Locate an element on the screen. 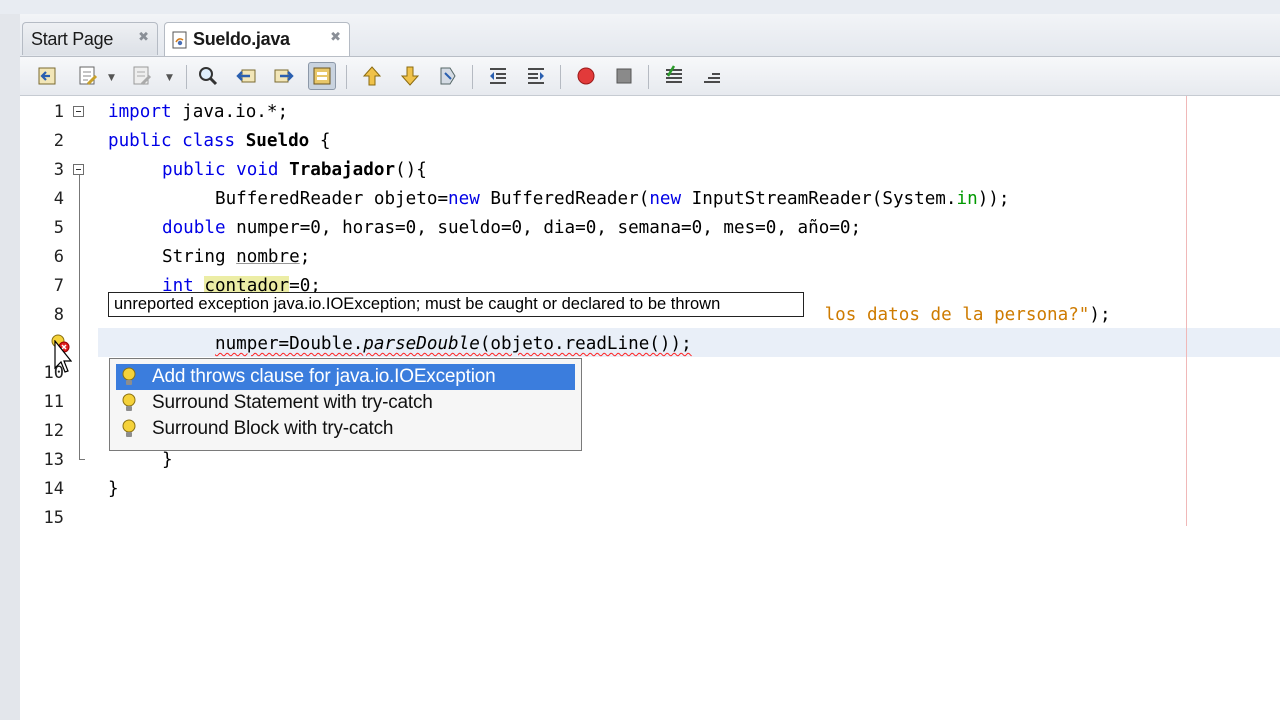 The image size is (1280, 720). toggle-bookmark-icon is located at coordinates (448, 76).